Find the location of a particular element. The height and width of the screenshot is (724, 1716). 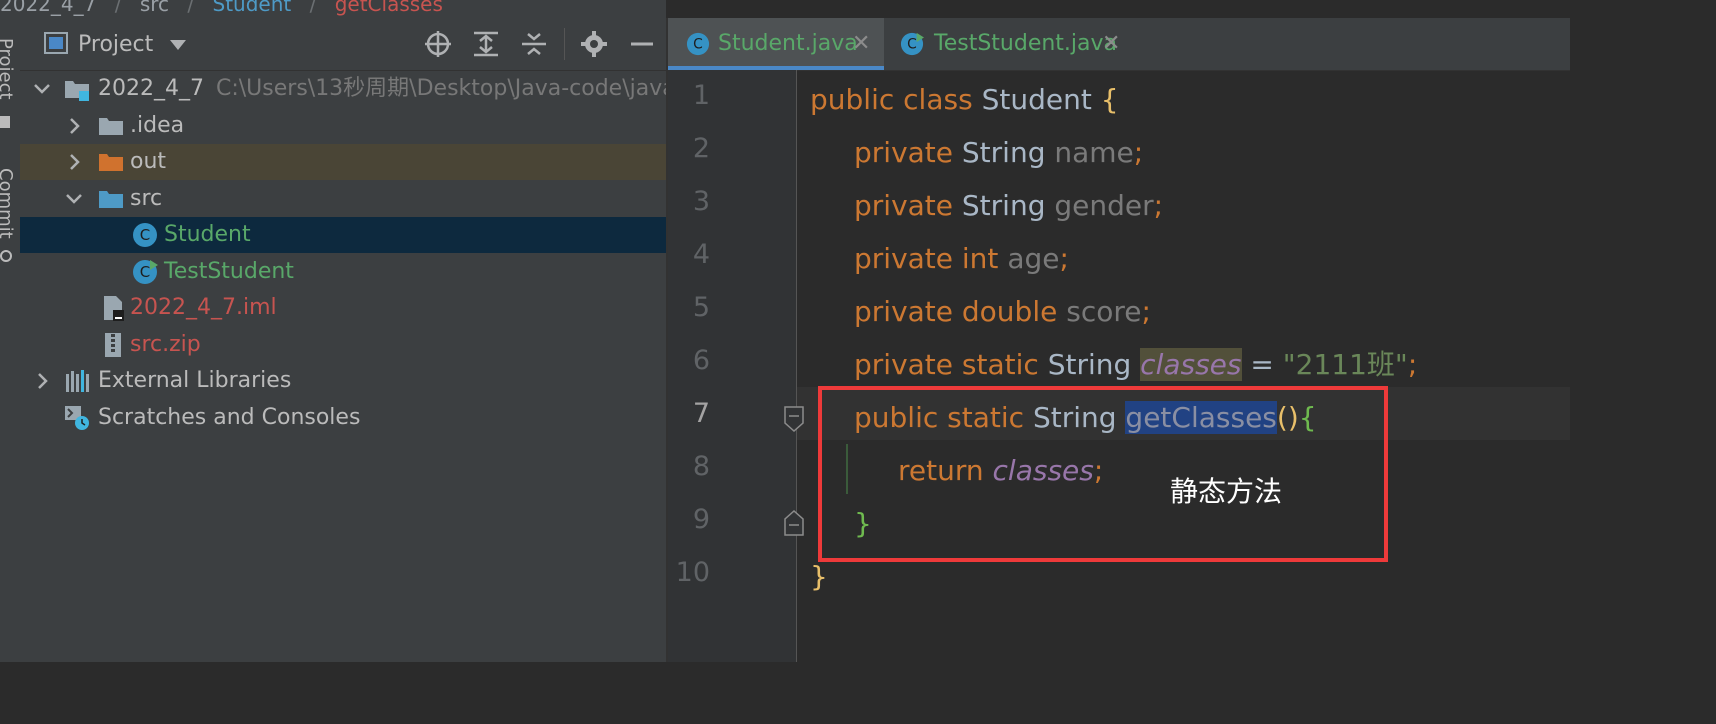

code-line-3: private String gender; is located at coordinates (1008, 206).